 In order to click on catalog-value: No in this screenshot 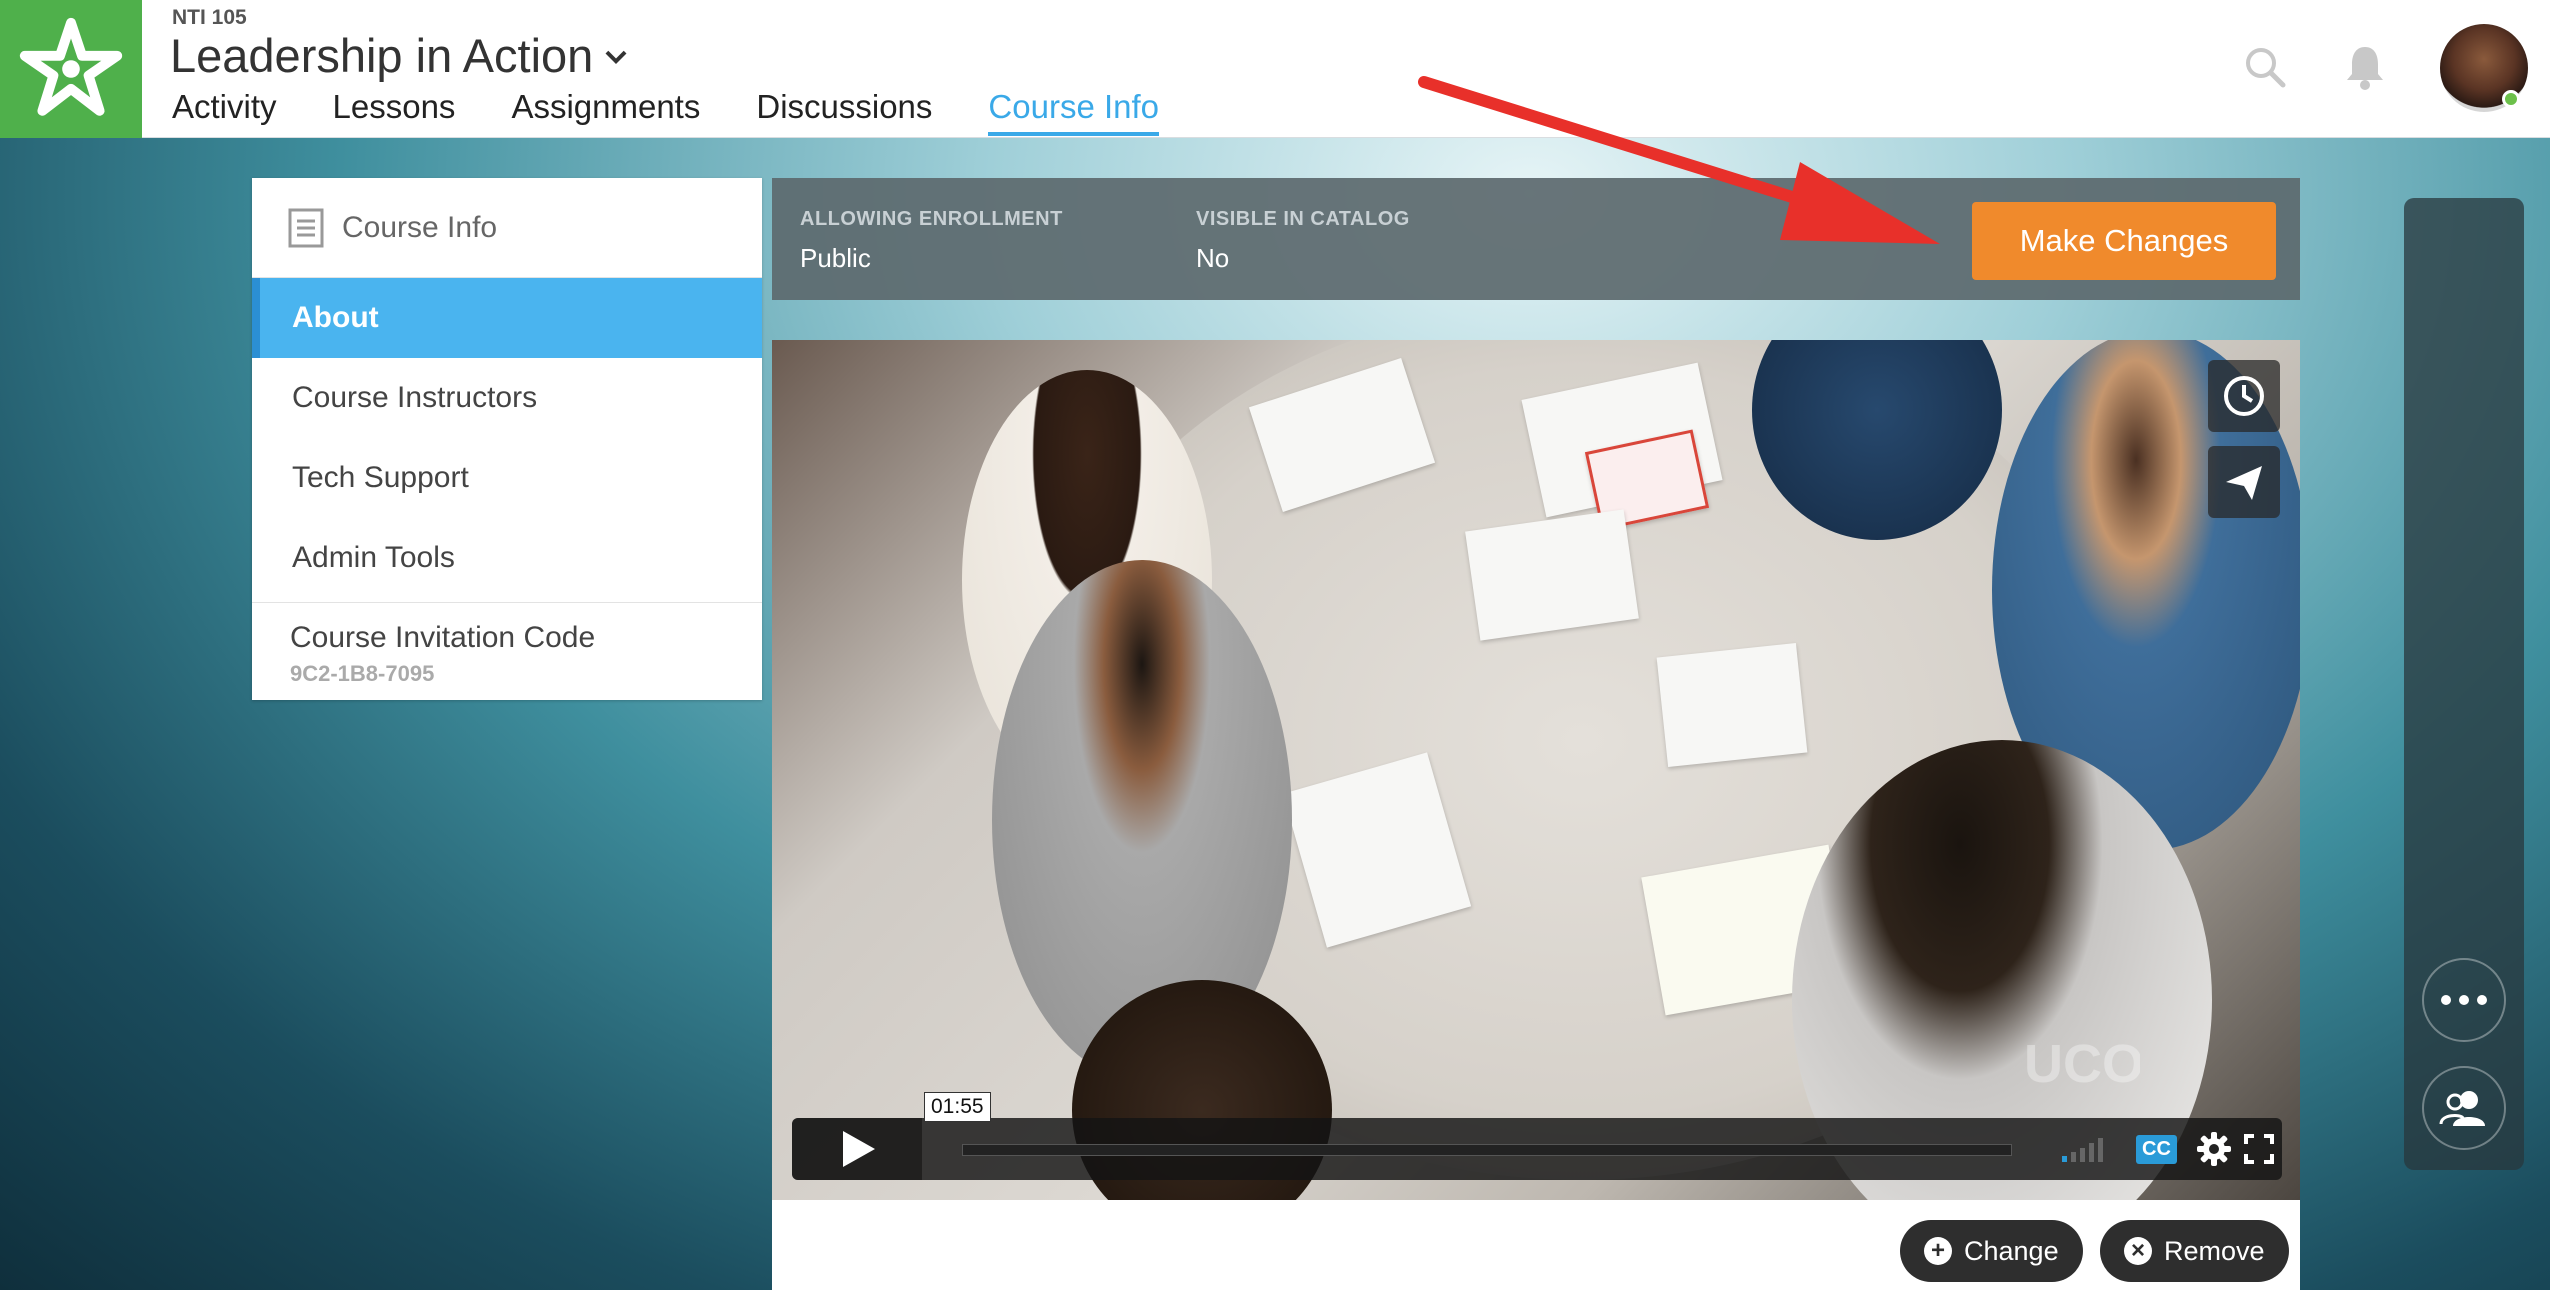, I will do `click(1213, 258)`.